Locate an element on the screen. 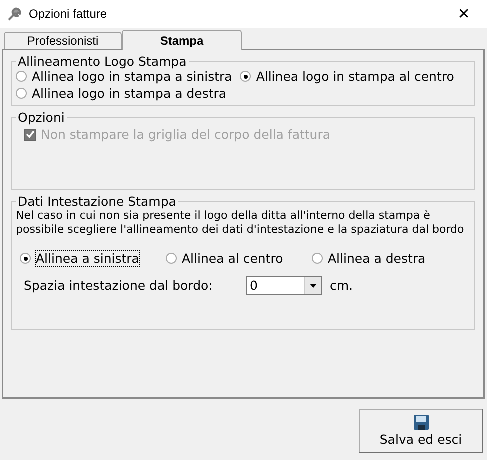  option-label: Allinea al centro is located at coordinates (233, 258).